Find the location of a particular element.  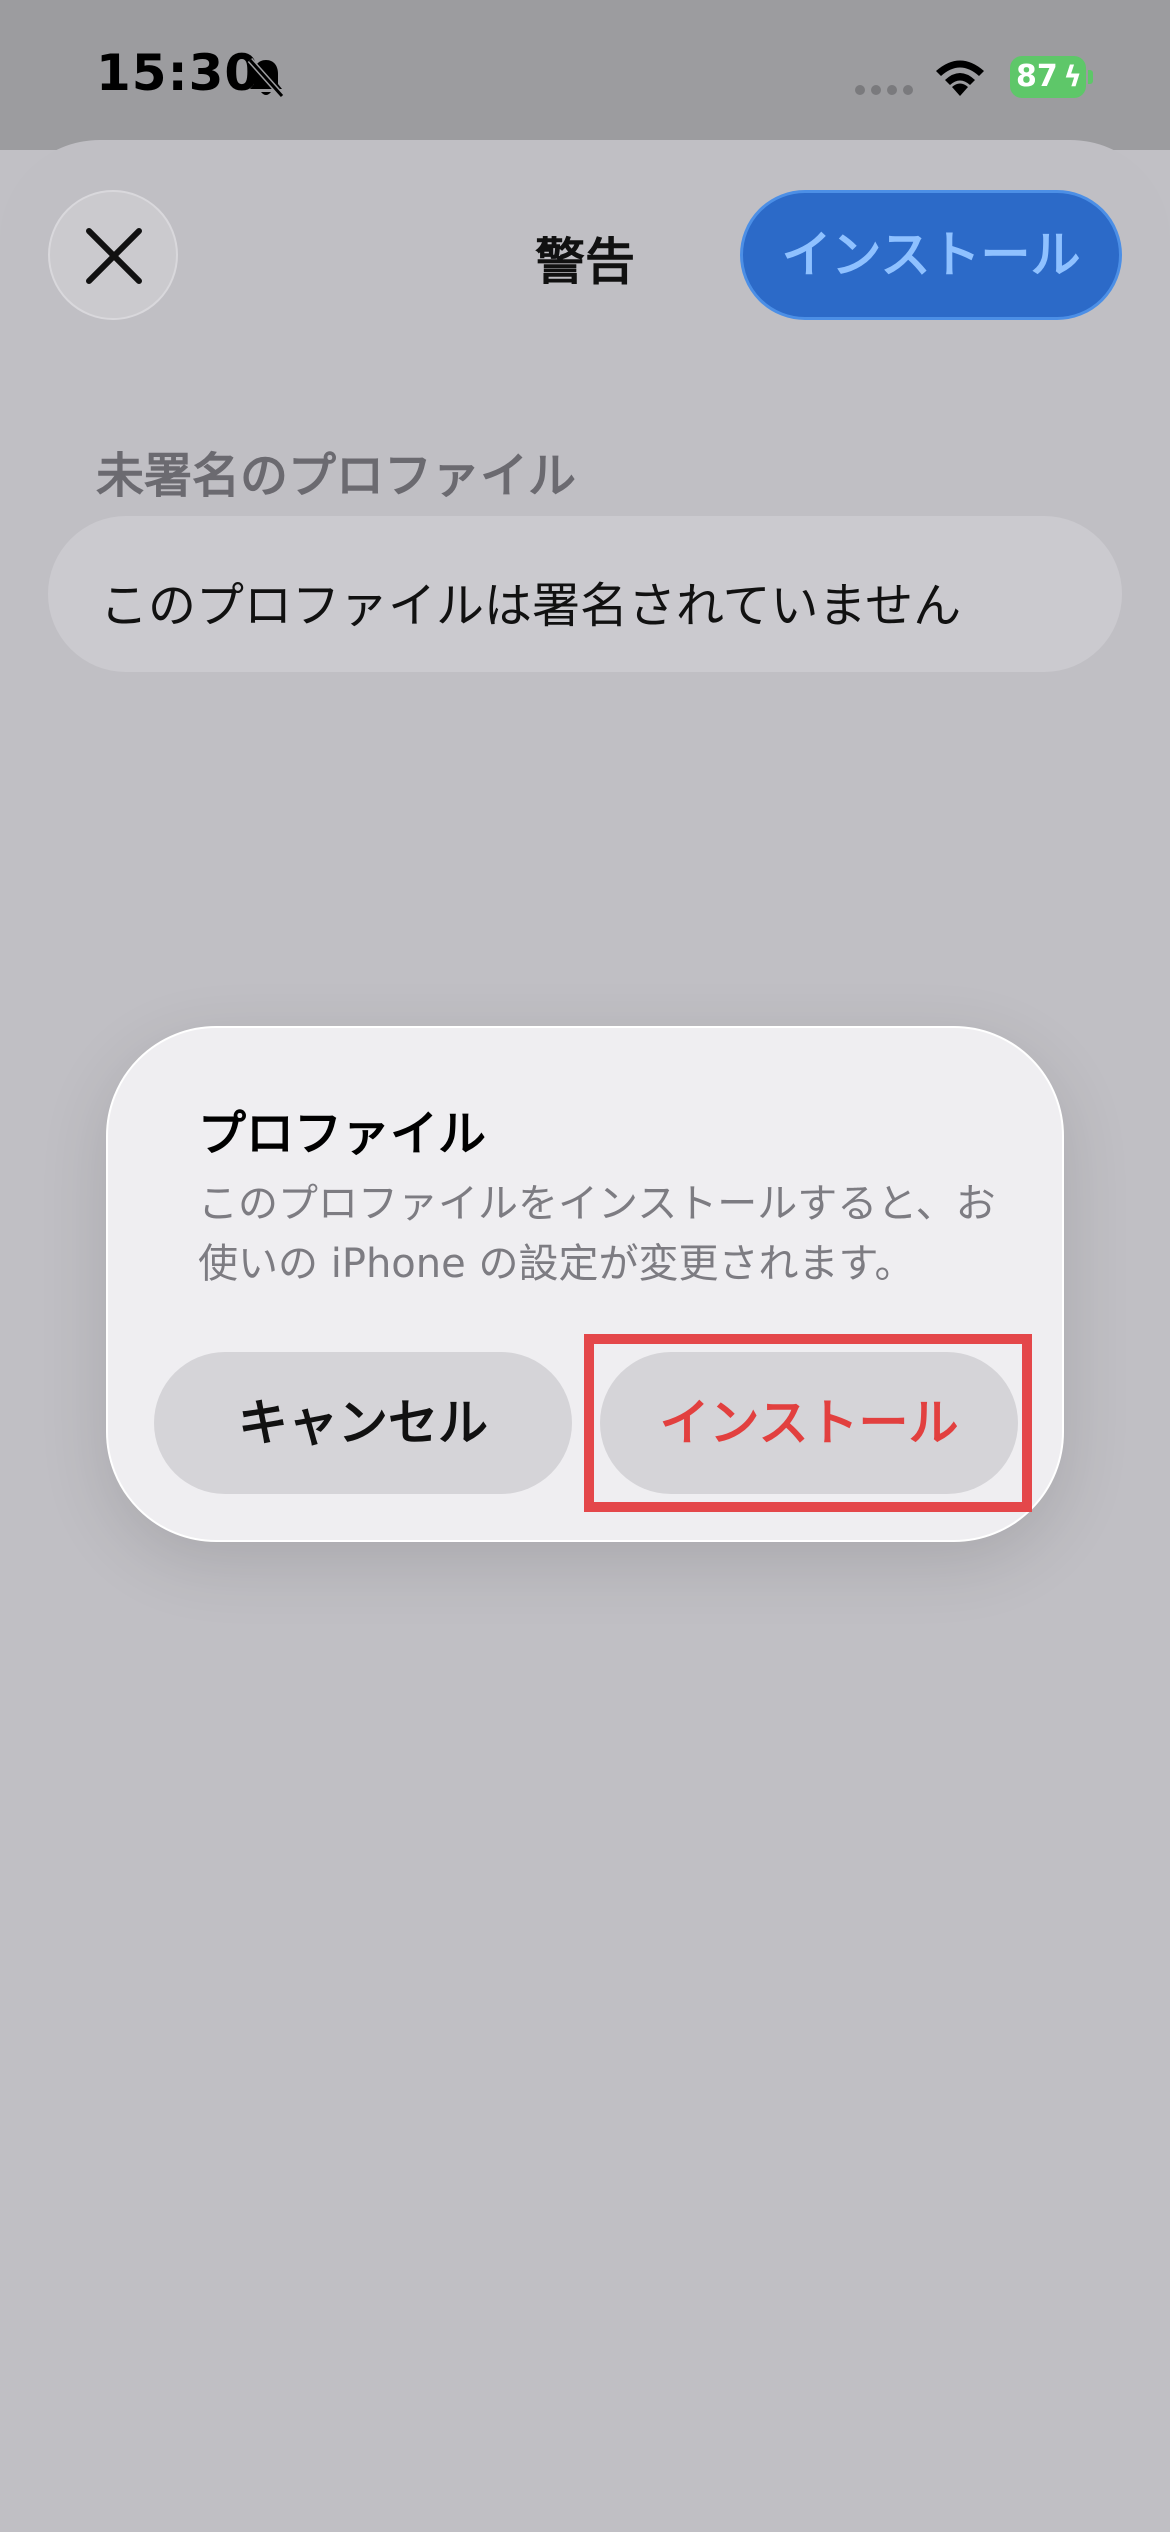

wifi-icon is located at coordinates (960, 78).